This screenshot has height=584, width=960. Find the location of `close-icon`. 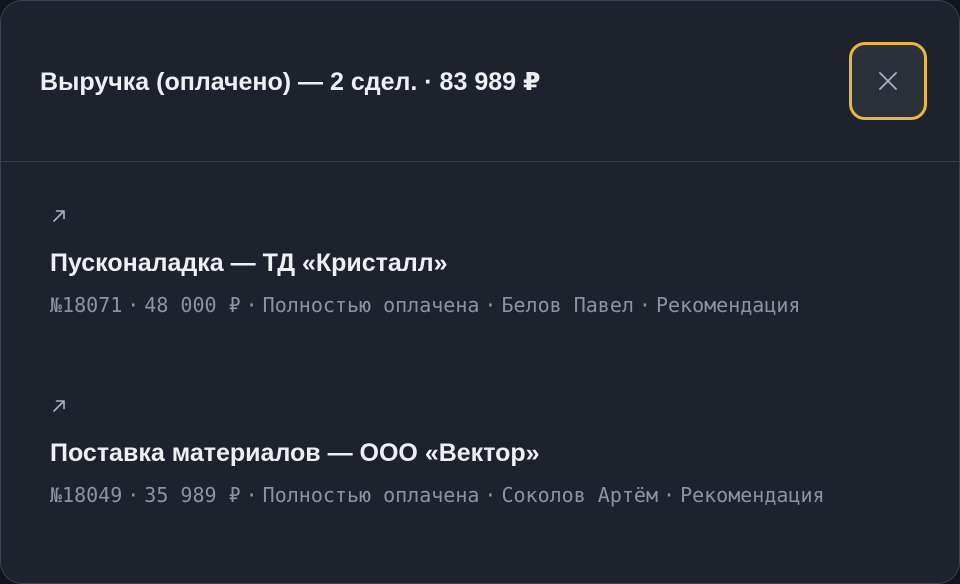

close-icon is located at coordinates (888, 81).